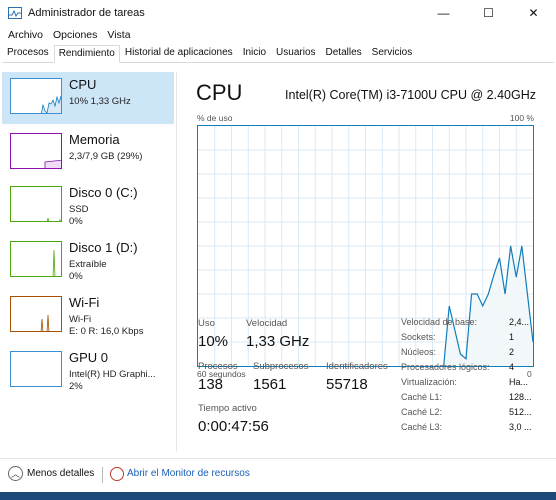 This screenshot has height=500, width=556. I want to click on tab-procesos: Procesos, so click(28, 53).